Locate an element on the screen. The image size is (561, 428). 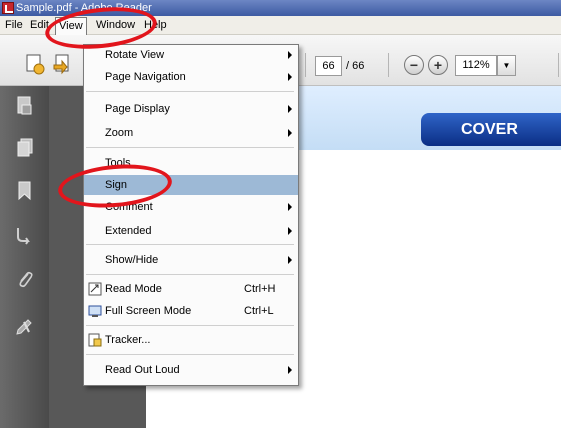
menu-item-show-hide: Show/Hide is located at coordinates (191, 260).